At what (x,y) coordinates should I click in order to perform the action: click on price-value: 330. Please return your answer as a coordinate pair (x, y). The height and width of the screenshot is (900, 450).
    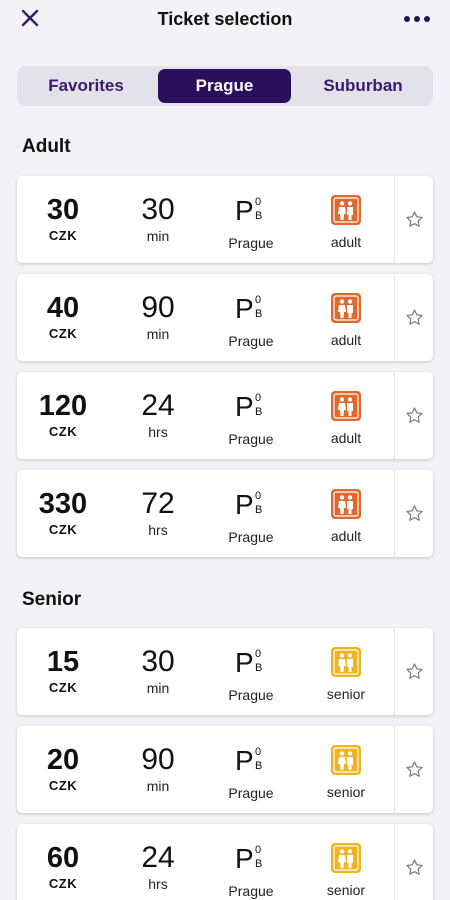
    Looking at the image, I should click on (63, 504).